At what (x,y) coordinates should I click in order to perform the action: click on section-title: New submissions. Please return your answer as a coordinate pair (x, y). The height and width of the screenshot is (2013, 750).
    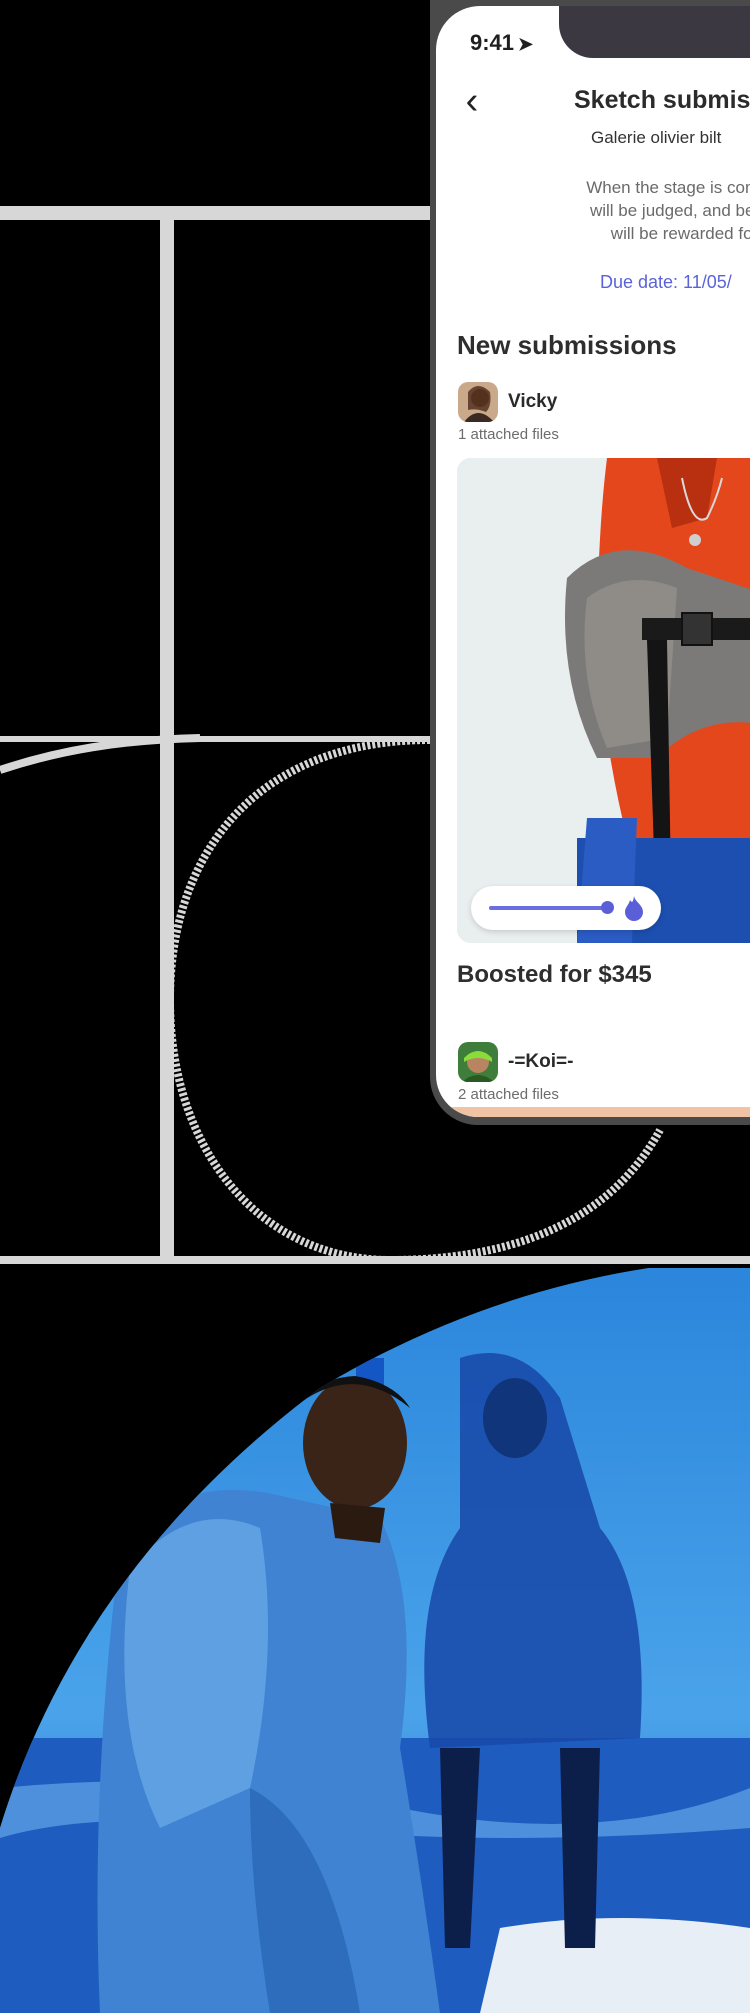
    Looking at the image, I should click on (567, 345).